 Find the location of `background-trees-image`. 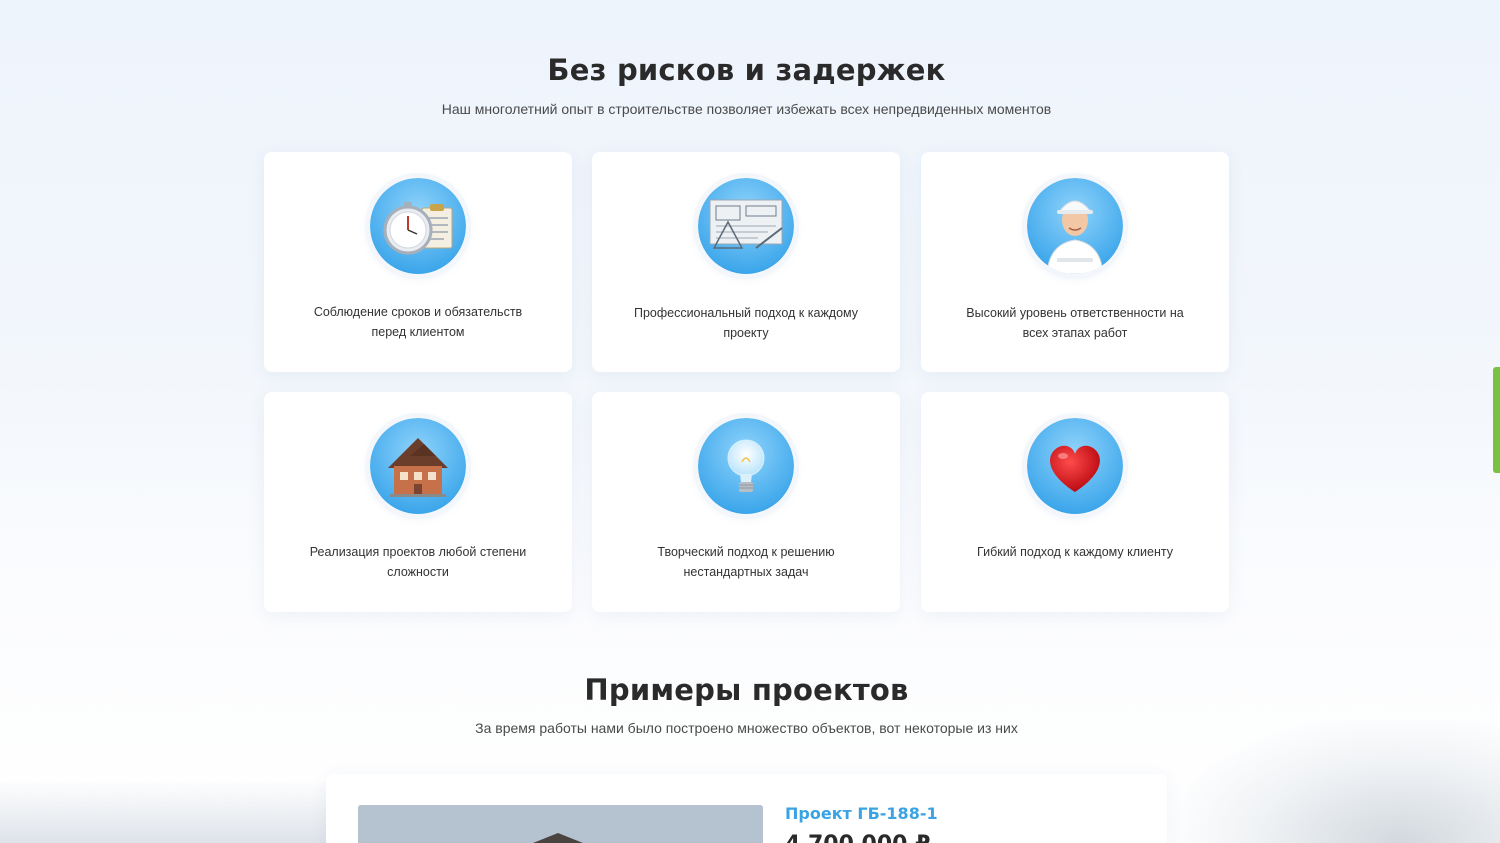

background-trees-image is located at coordinates (1335, 781).